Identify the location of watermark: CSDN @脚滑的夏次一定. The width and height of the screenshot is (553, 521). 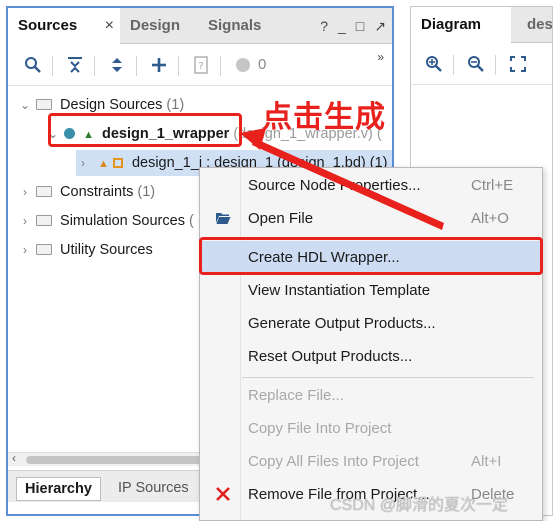
(419, 505).